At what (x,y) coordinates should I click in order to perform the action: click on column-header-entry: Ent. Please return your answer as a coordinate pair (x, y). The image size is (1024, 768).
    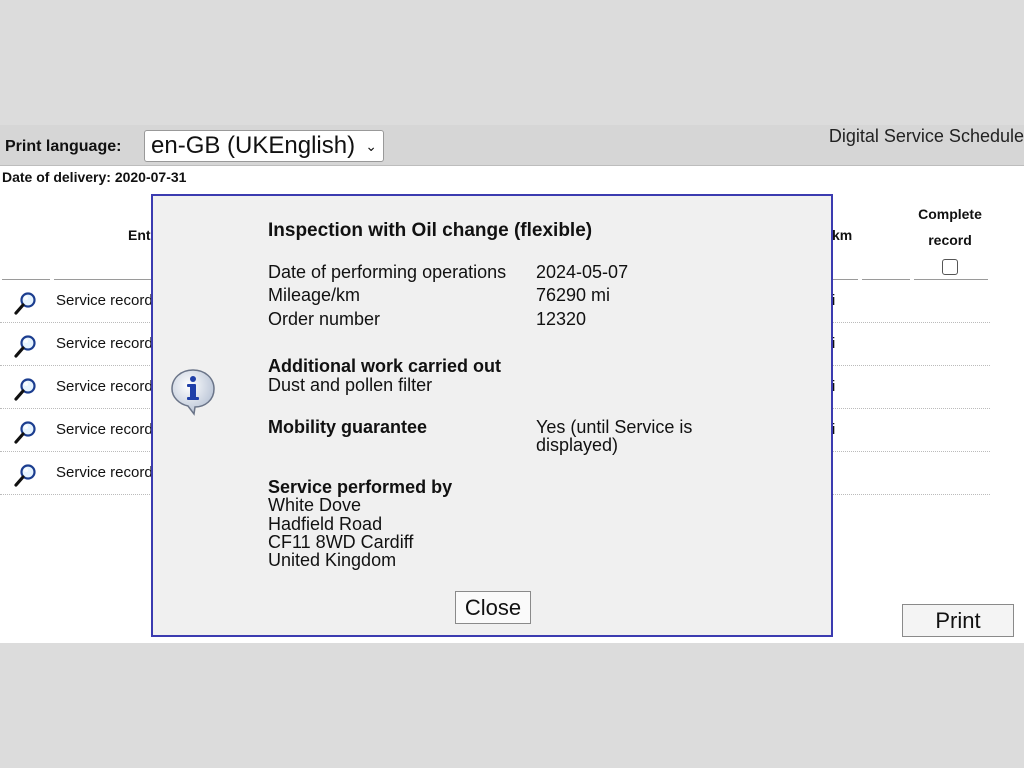
    Looking at the image, I should click on (139, 235).